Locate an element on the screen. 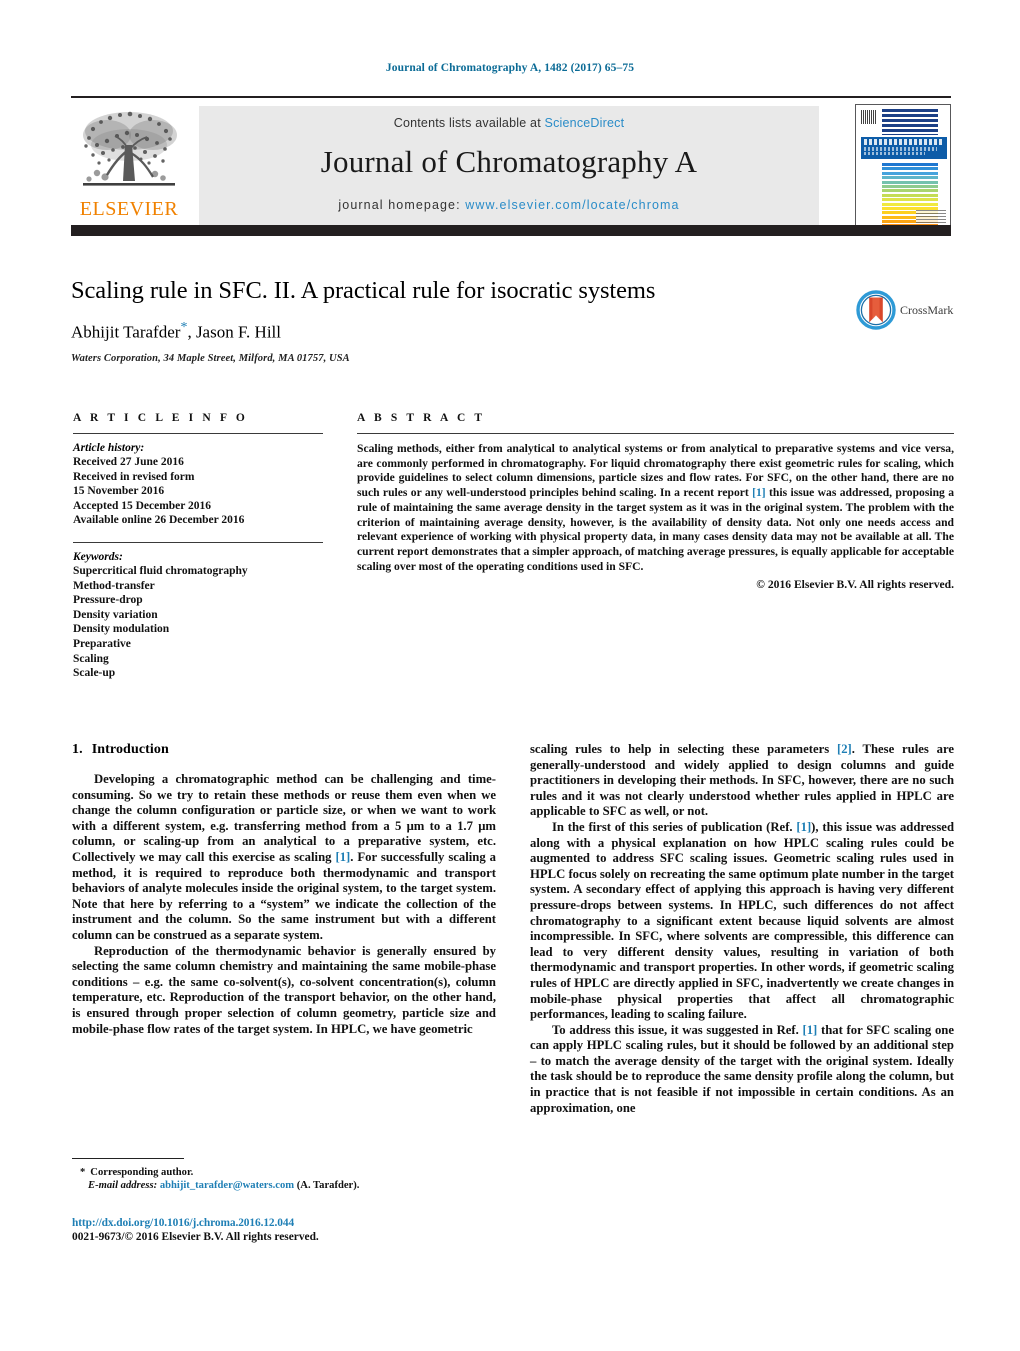 This screenshot has width=1020, height=1351. barcode-icon is located at coordinates (869, 117).